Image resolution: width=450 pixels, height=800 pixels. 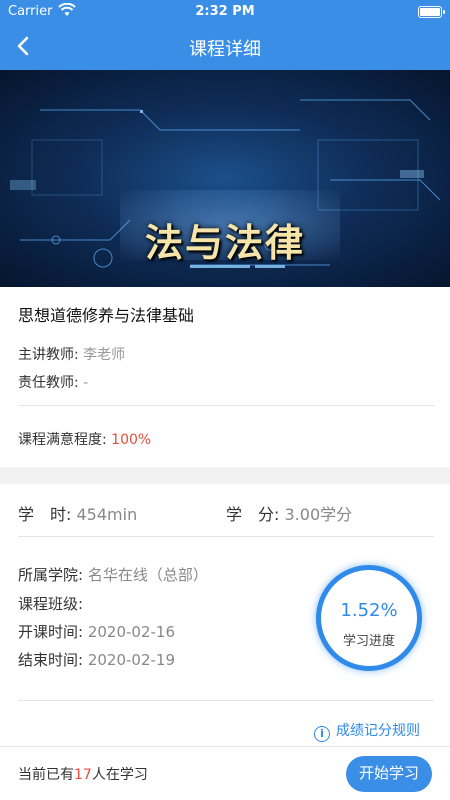 I want to click on class-label: 课程班级:, so click(x=51, y=604).